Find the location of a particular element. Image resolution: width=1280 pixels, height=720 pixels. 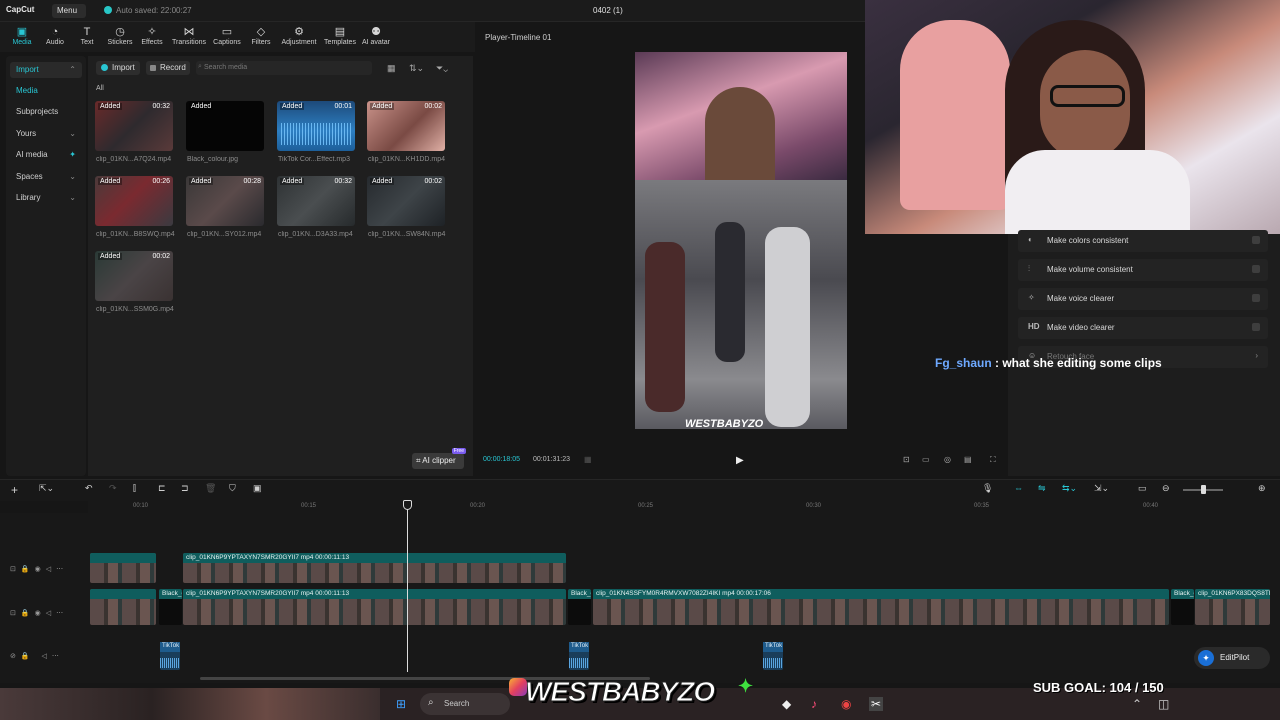

media-item: Added 00:01 is located at coordinates (316, 126).